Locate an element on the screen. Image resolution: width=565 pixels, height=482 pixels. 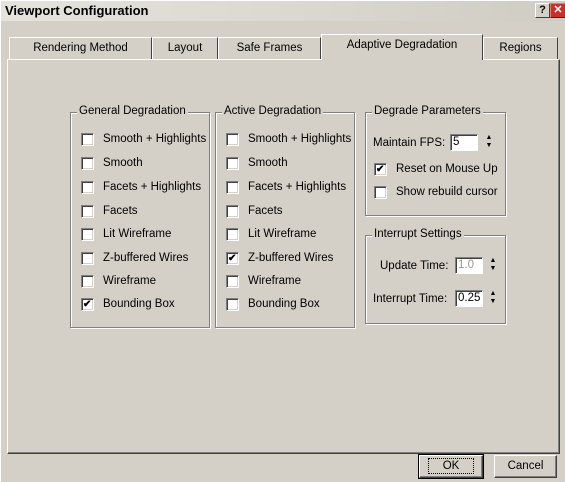
maintain-fps-spinner: ▲ ▼ is located at coordinates (489, 142).